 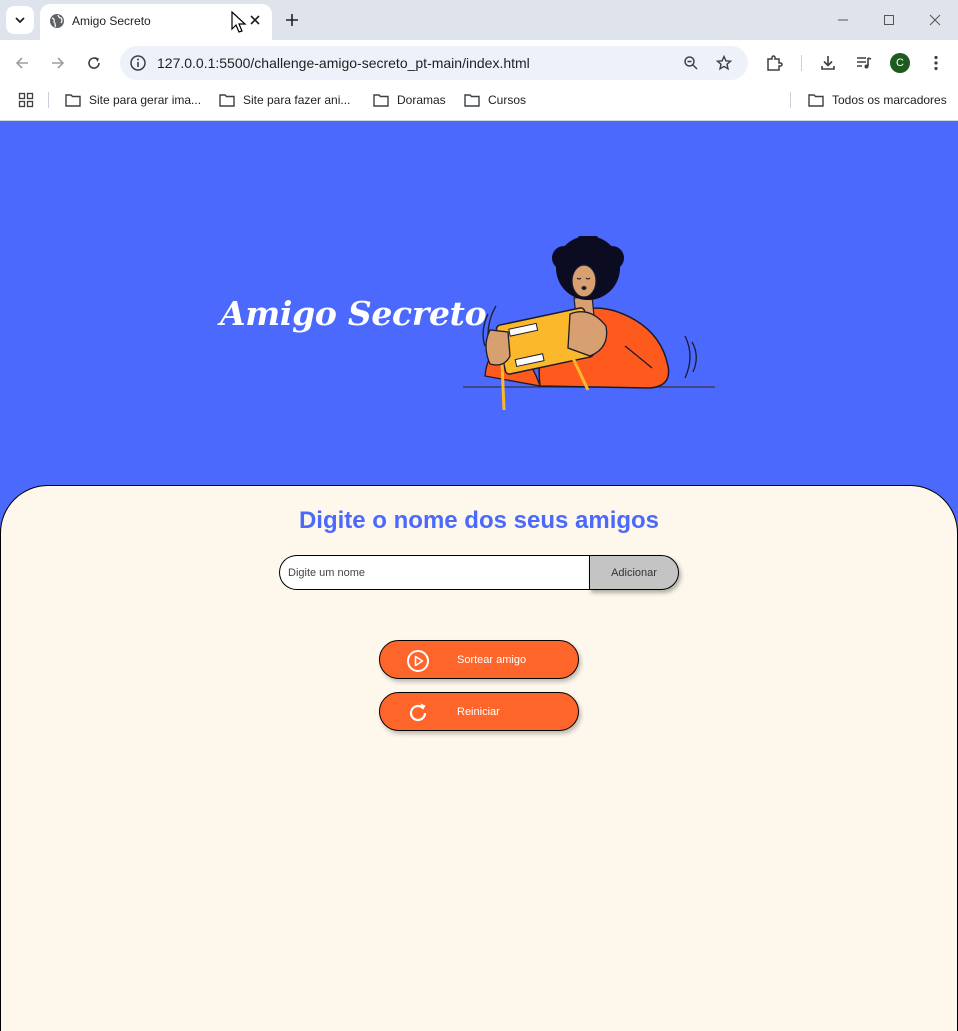 I want to click on window-close-button, so click(x=935, y=20).